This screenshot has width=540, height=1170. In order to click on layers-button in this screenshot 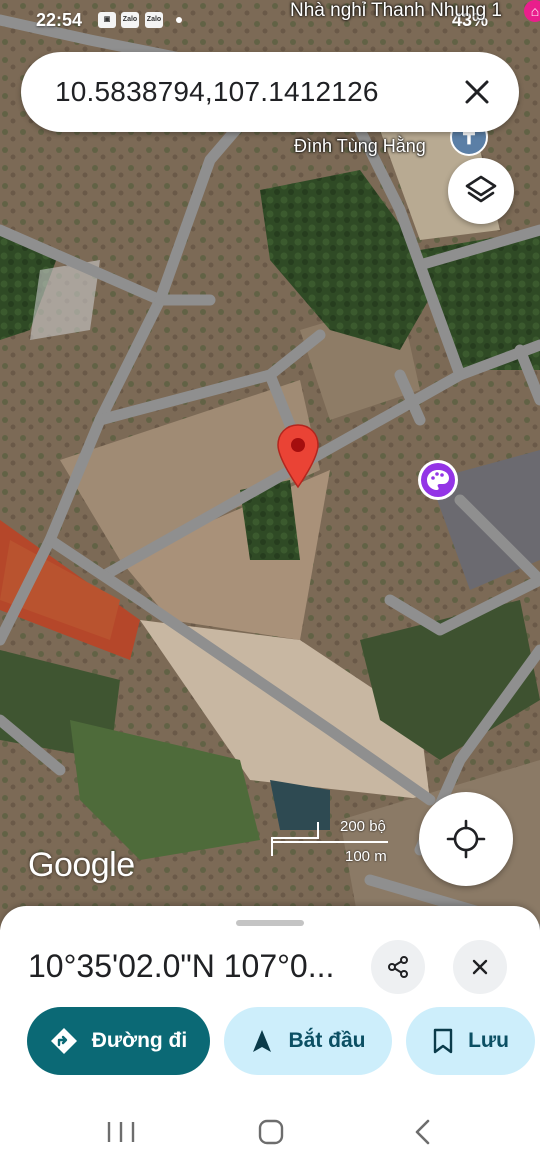, I will do `click(481, 191)`.